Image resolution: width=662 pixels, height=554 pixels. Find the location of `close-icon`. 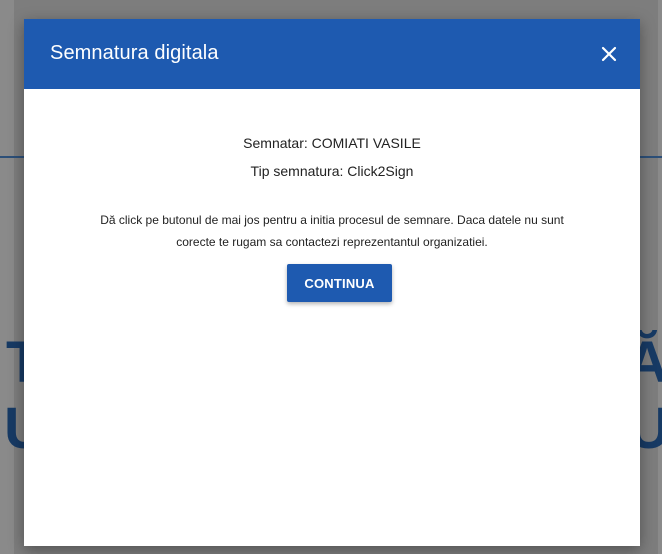

close-icon is located at coordinates (609, 54).